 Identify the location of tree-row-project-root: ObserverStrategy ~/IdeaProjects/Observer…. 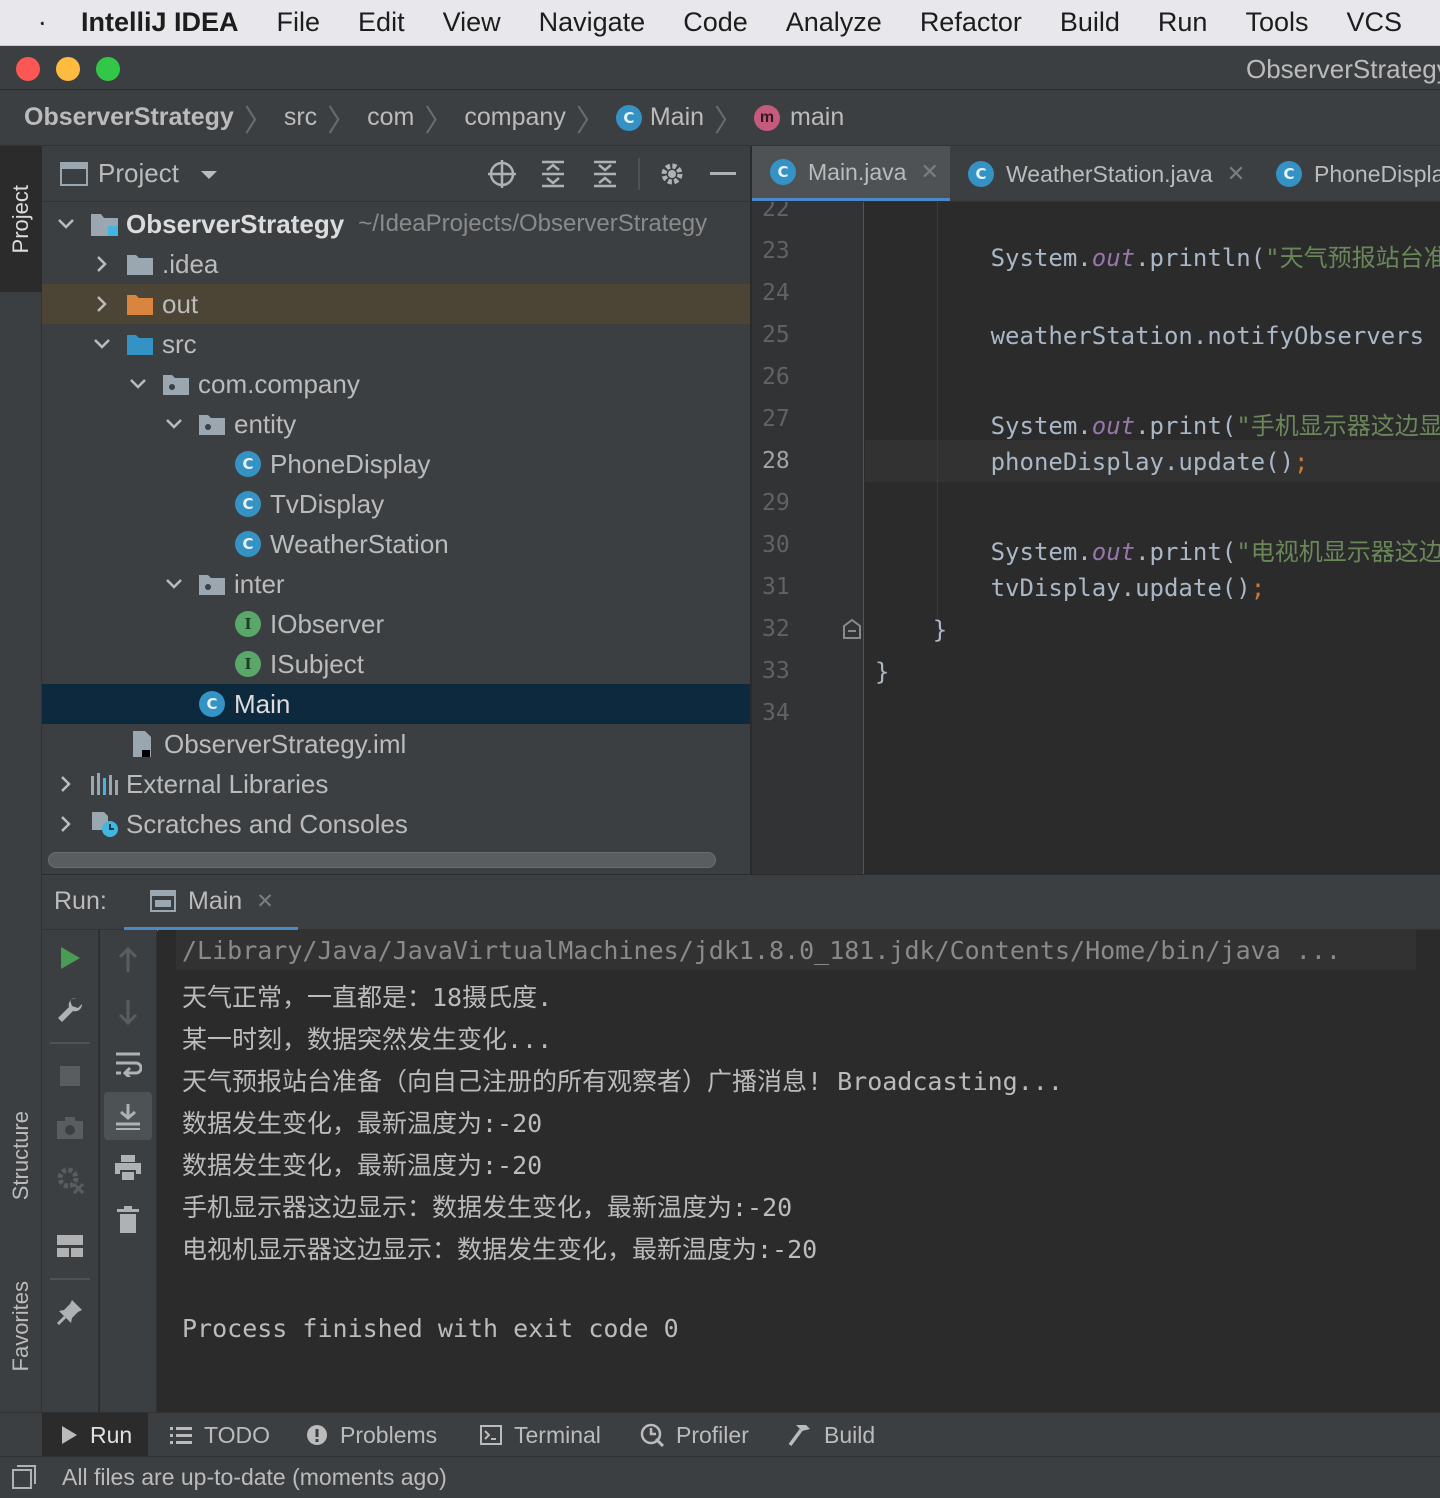
(396, 224).